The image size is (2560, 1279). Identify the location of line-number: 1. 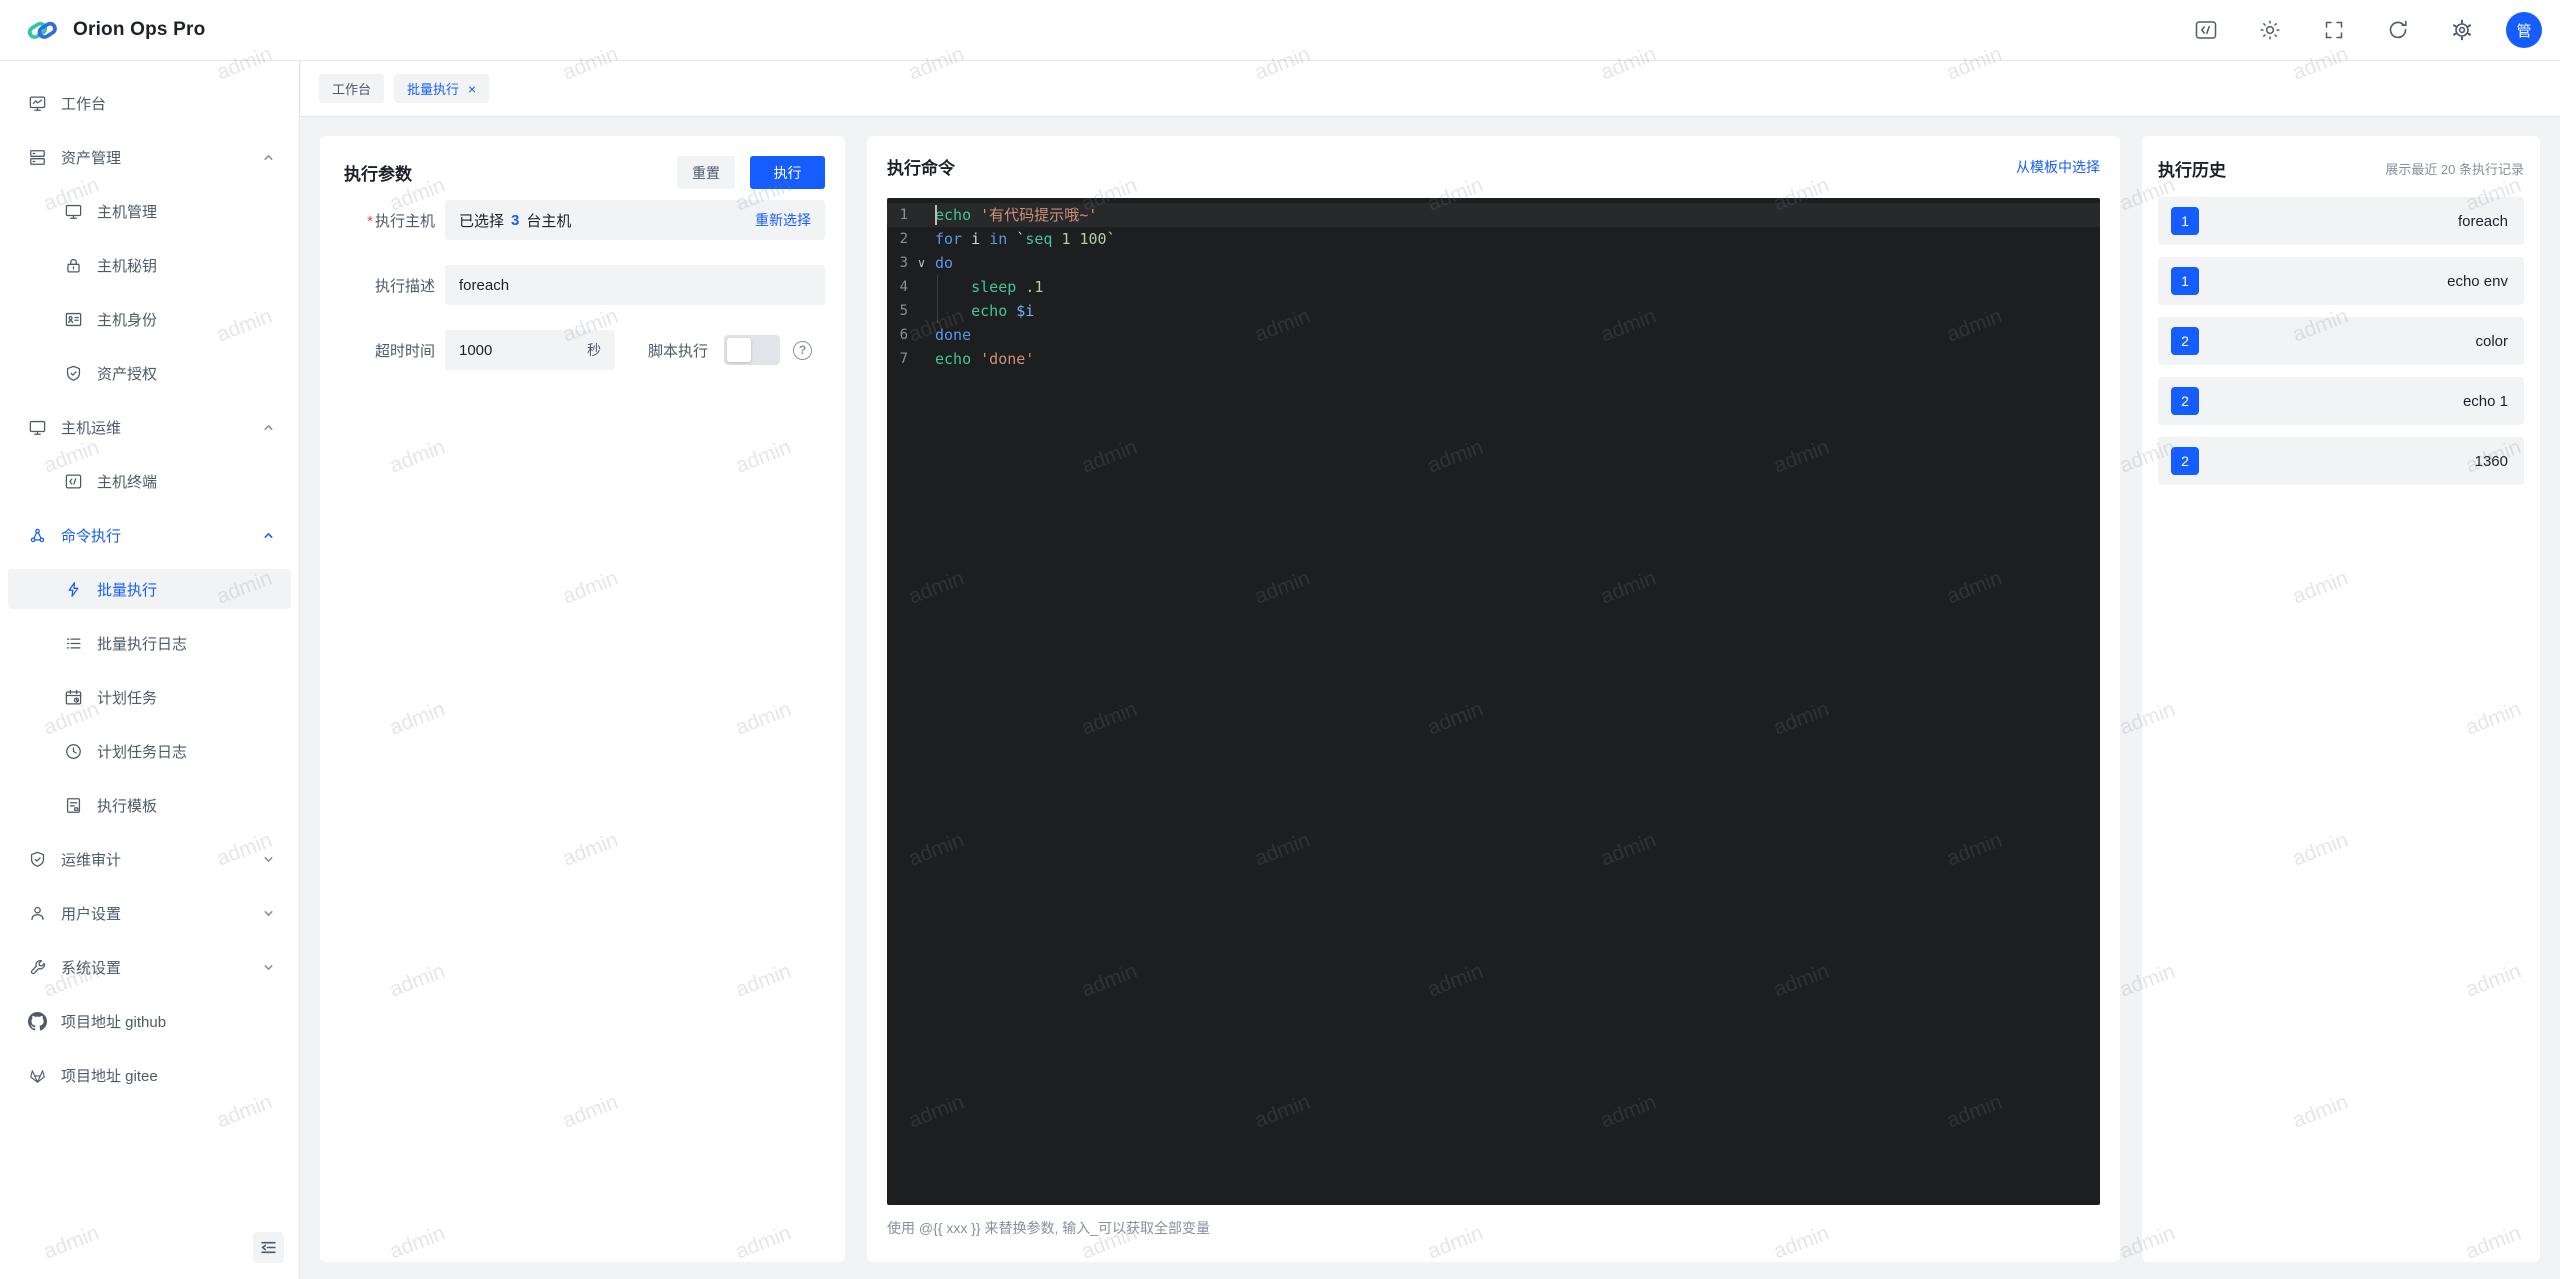
(903, 215).